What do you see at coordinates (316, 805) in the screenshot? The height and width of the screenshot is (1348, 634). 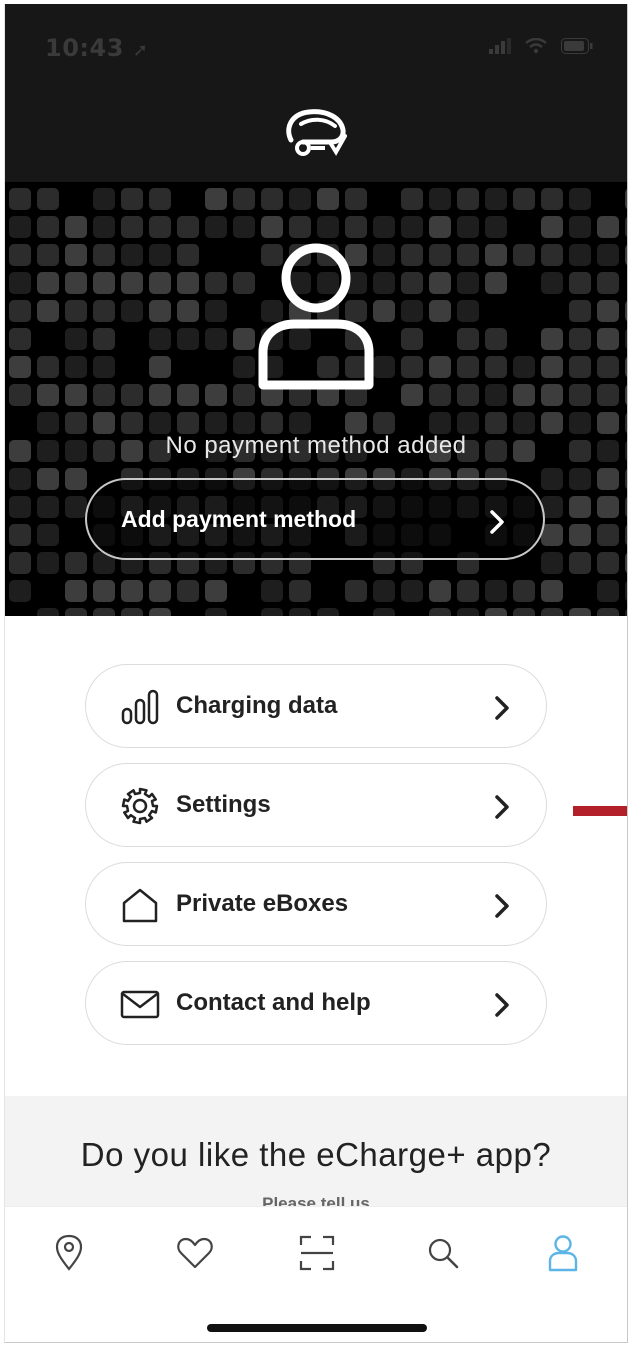 I see `settings-button: Settings` at bounding box center [316, 805].